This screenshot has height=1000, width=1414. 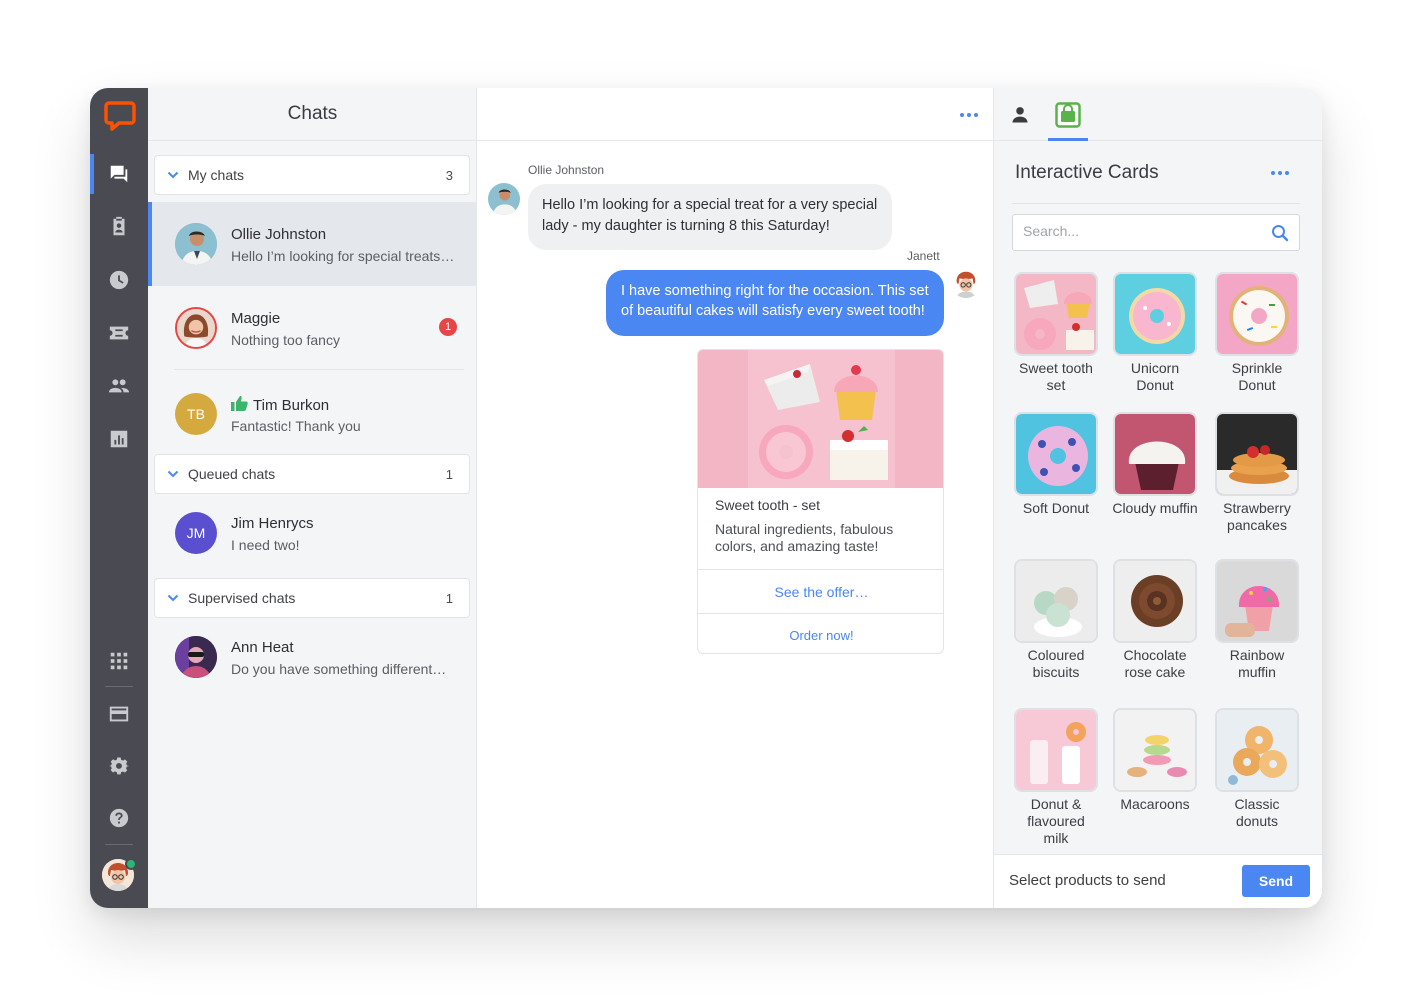 I want to click on chat-item-jim-henrycs: JM Jim Henrycs I need two!, so click(x=312, y=533).